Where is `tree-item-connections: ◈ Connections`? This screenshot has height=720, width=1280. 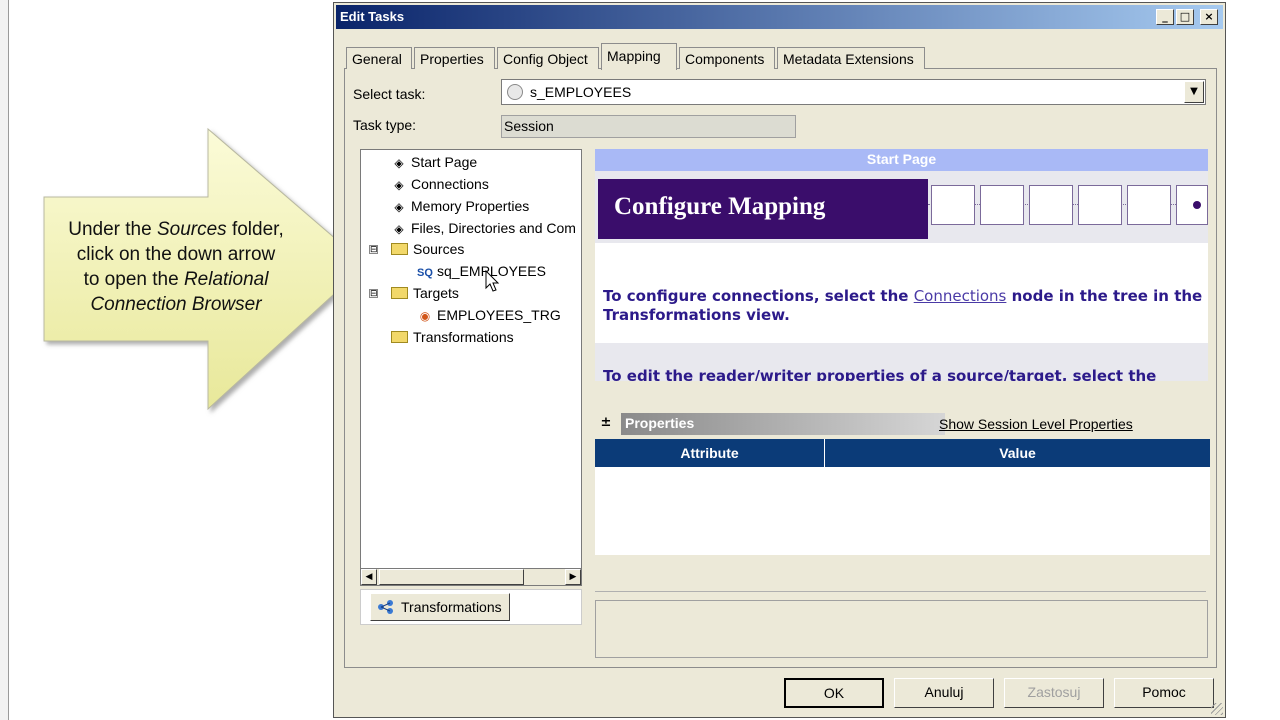 tree-item-connections: ◈ Connections is located at coordinates (439, 184).